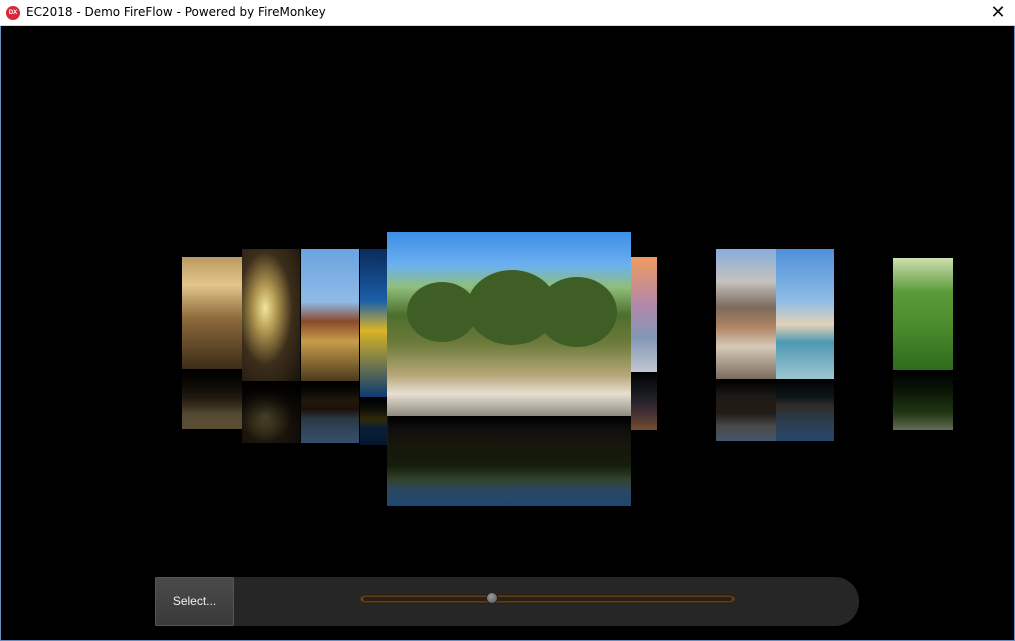 The width and height of the screenshot is (1015, 641). I want to click on cover-sunset-reflection, so click(644, 401).